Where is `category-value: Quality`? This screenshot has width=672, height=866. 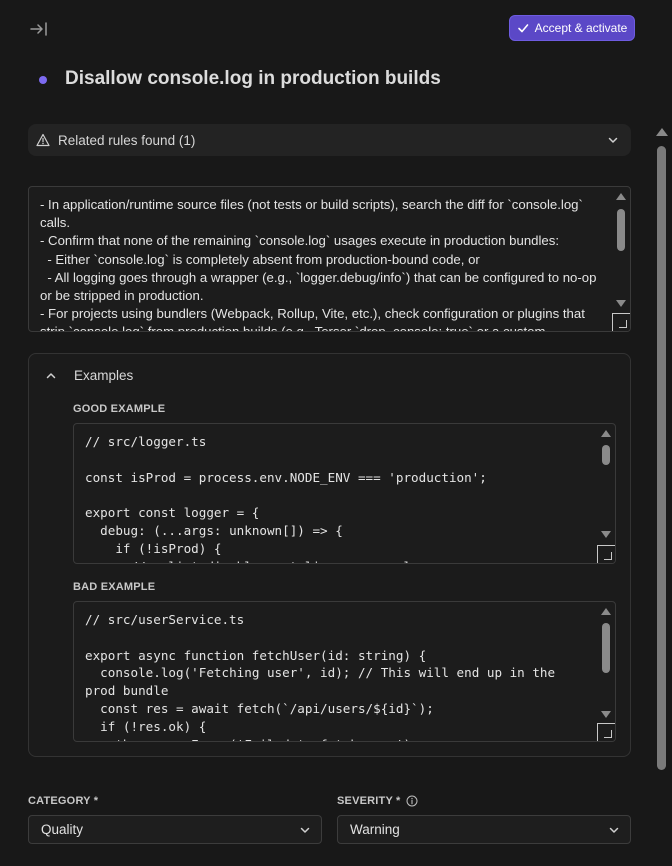 category-value: Quality is located at coordinates (62, 829).